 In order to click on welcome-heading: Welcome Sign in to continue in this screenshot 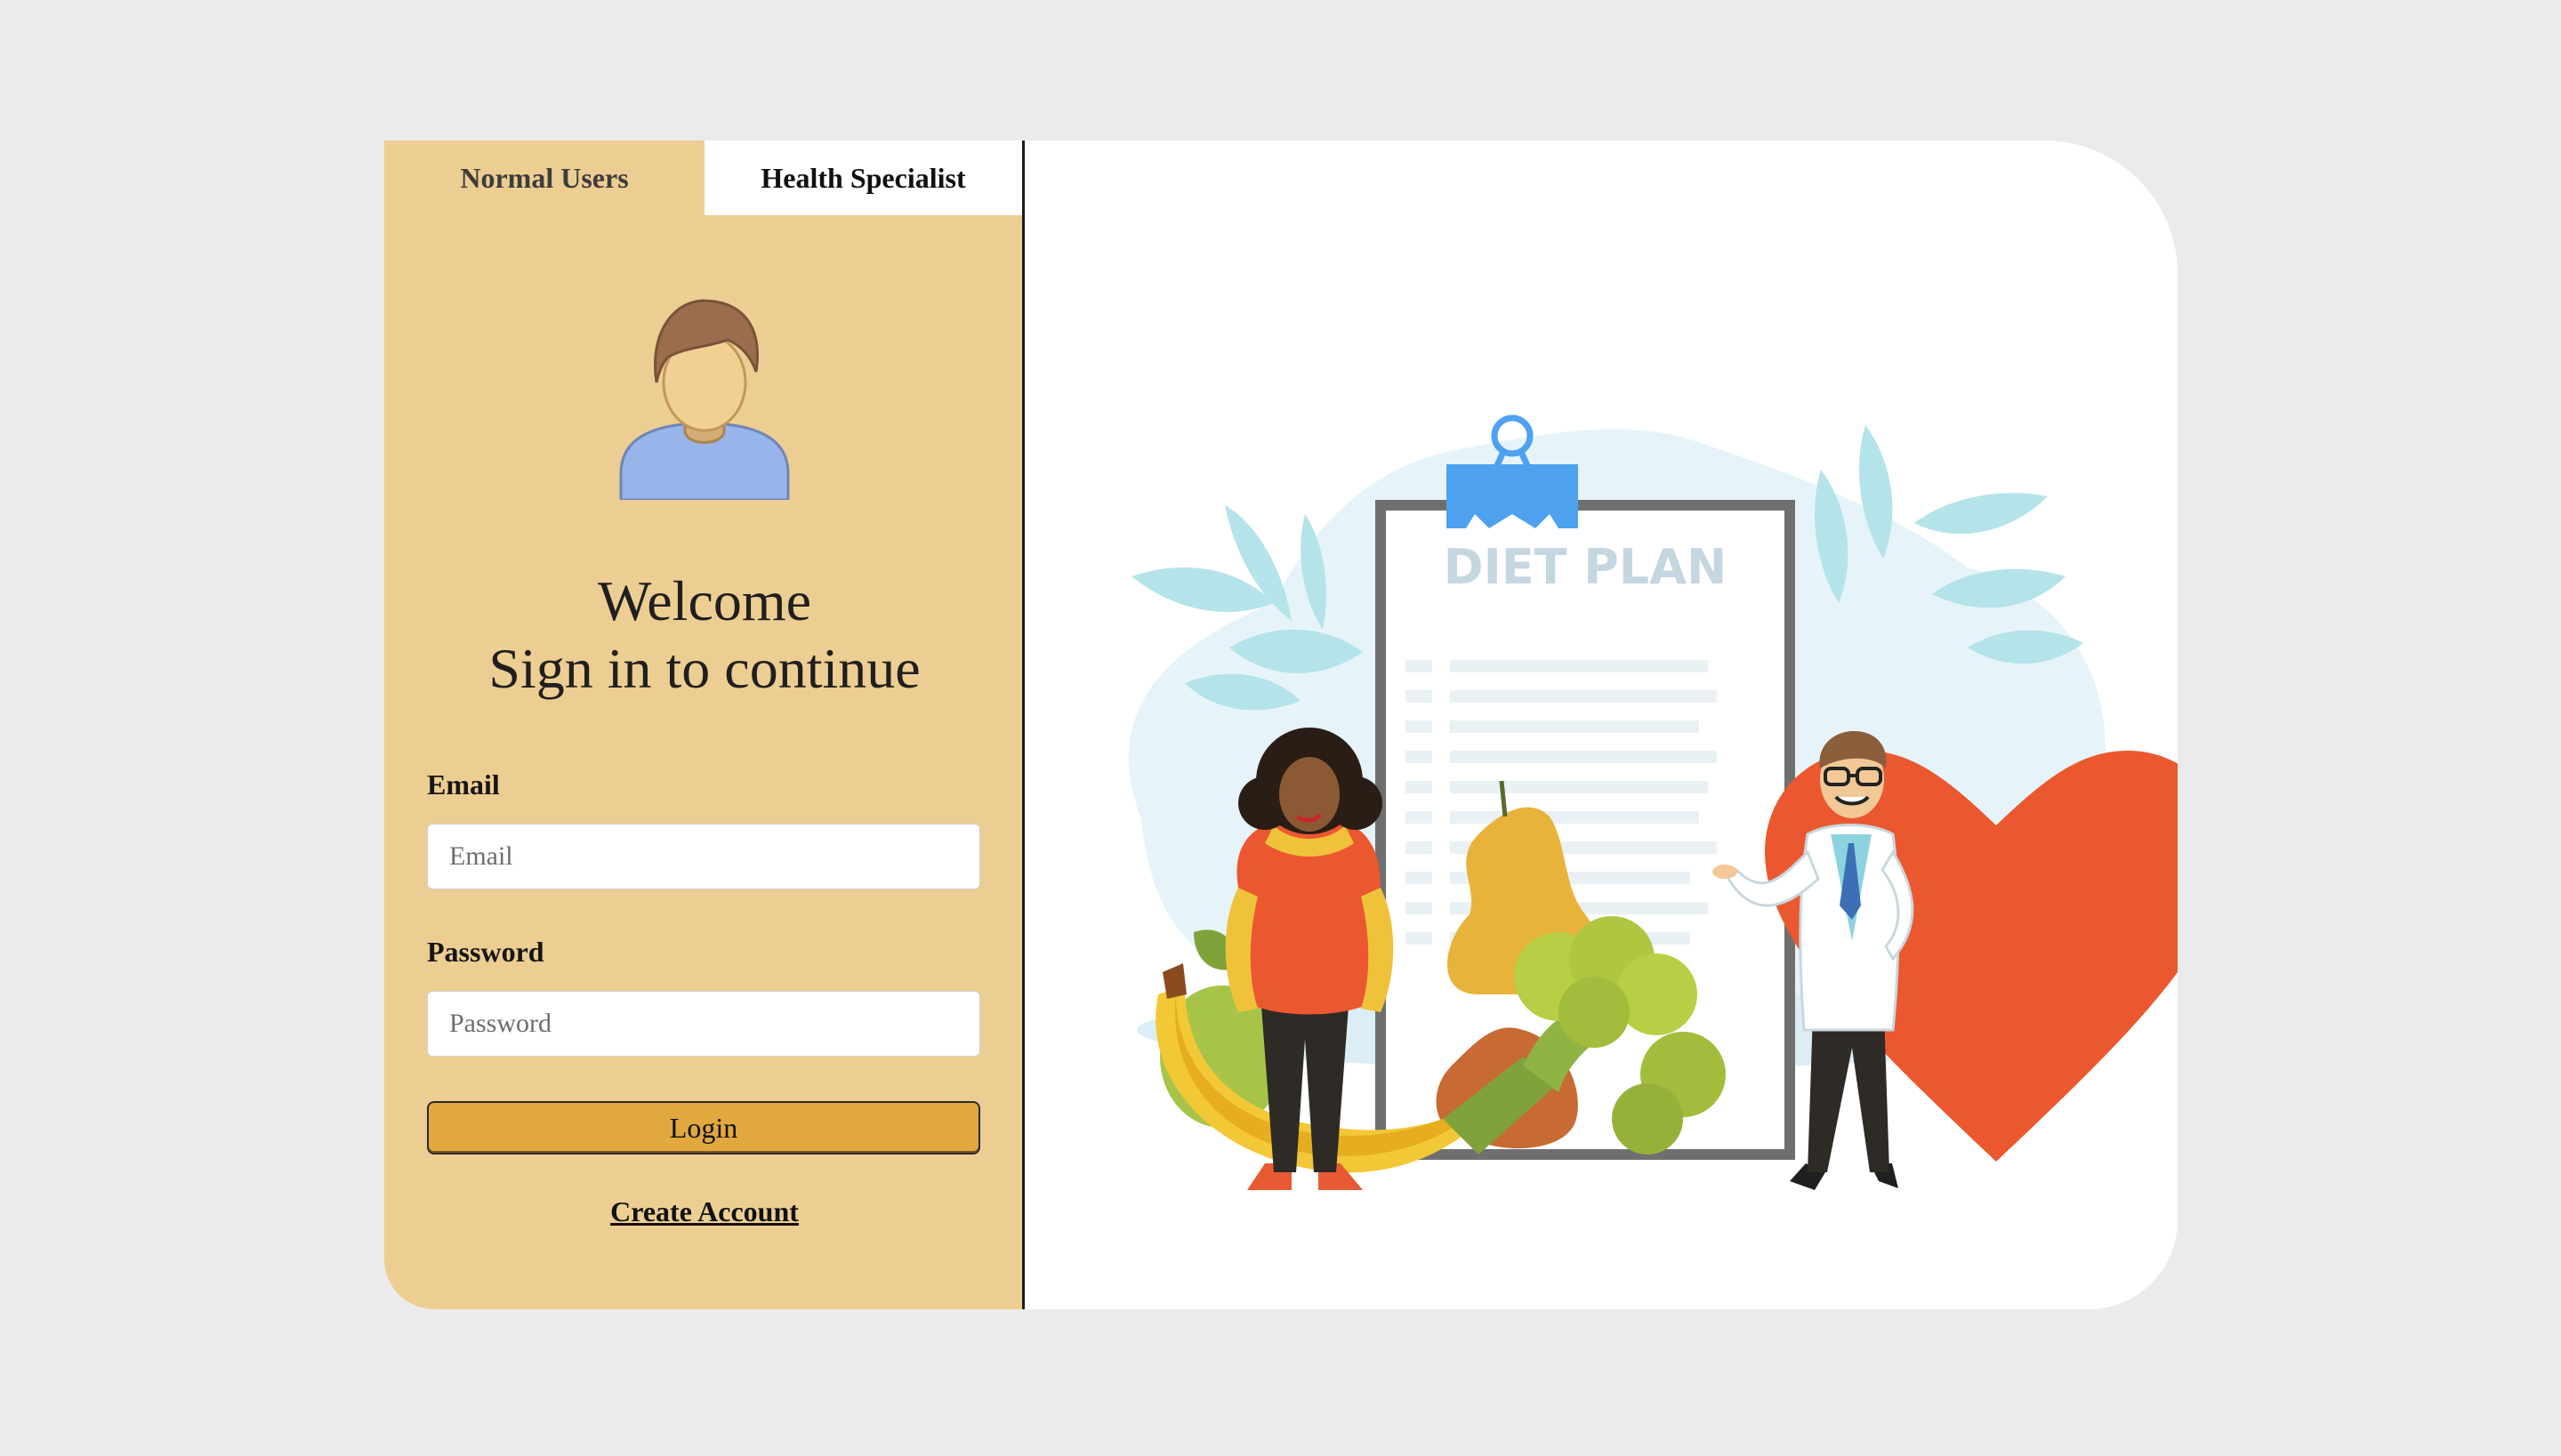, I will do `click(705, 635)`.